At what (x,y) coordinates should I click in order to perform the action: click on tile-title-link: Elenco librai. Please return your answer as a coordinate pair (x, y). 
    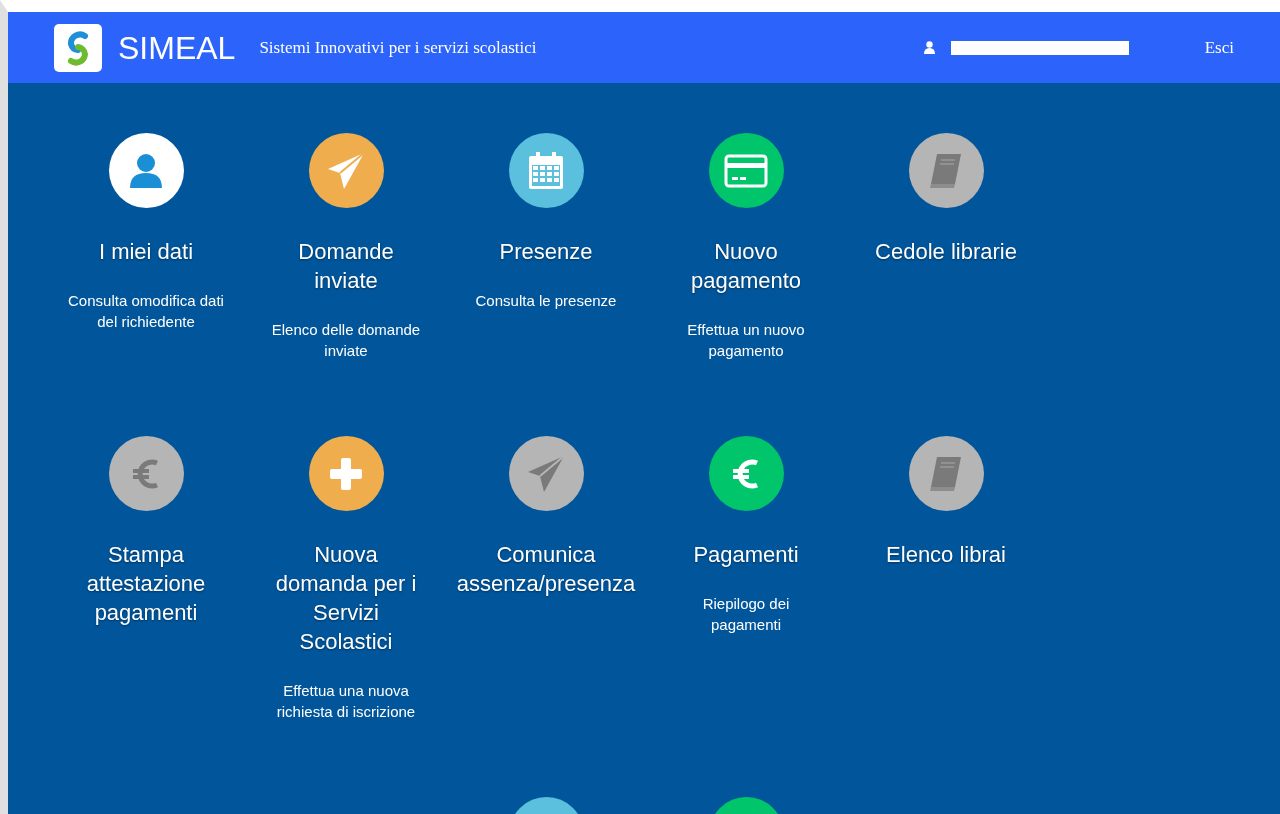
    Looking at the image, I should click on (946, 554).